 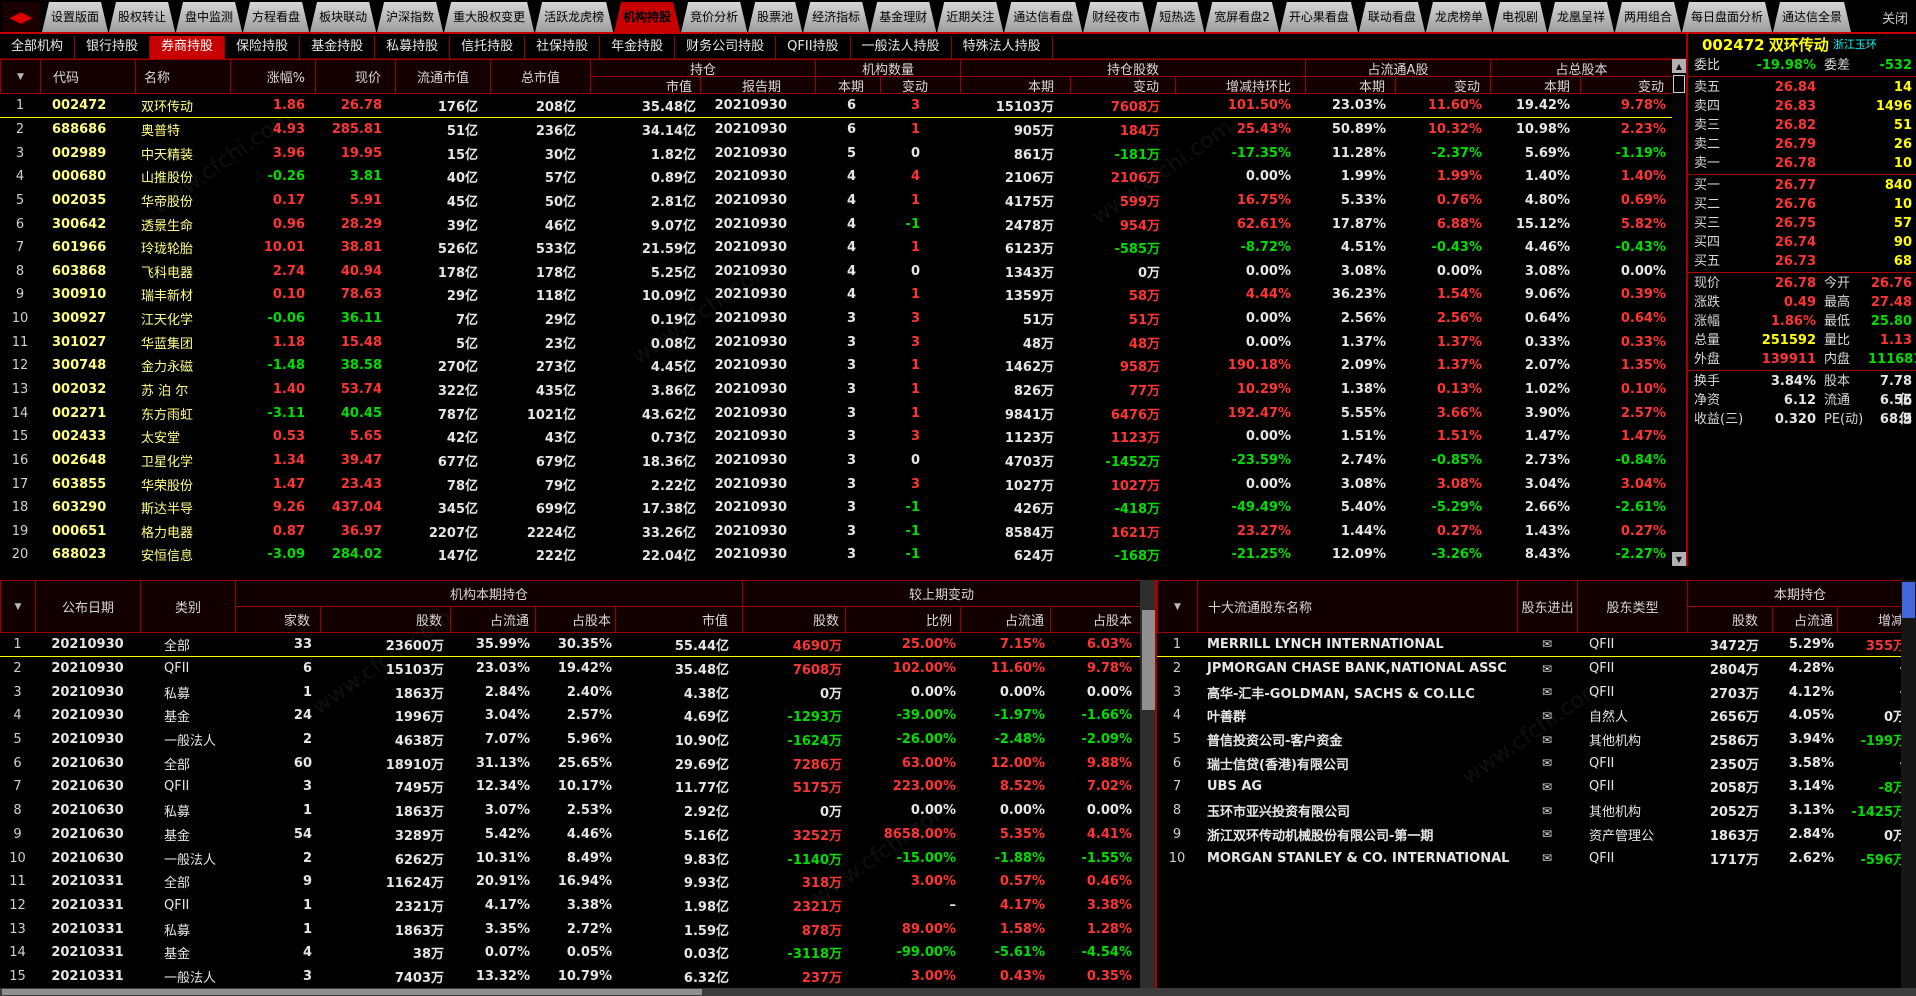 What do you see at coordinates (1648, 17) in the screenshot?
I see `menu-tab-23: 两用组合` at bounding box center [1648, 17].